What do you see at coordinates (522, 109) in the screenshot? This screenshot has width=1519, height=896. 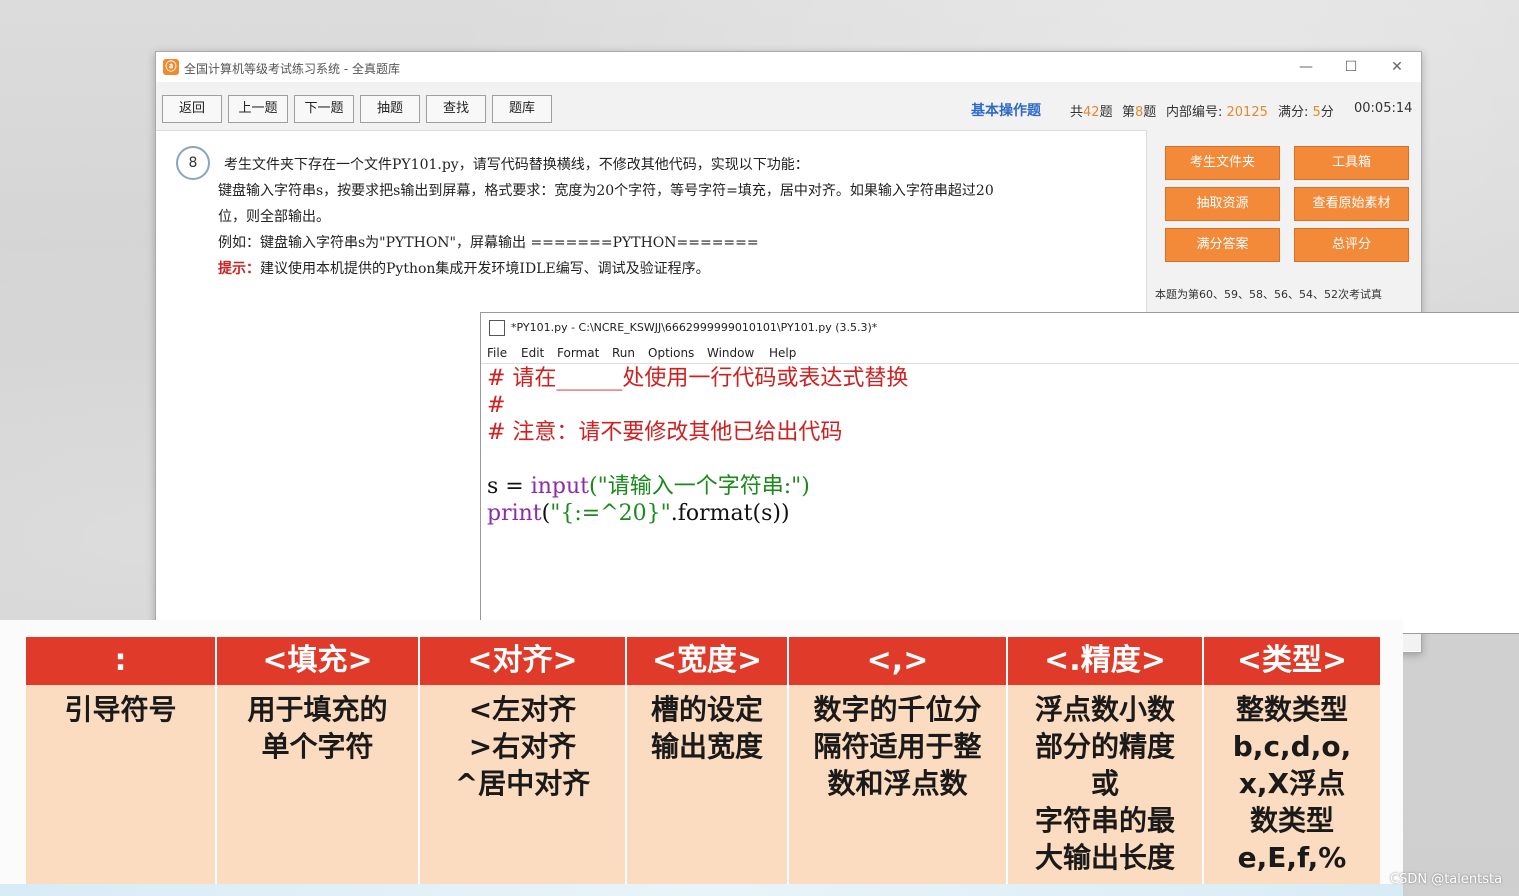 I see `question-bank-button: 题库` at bounding box center [522, 109].